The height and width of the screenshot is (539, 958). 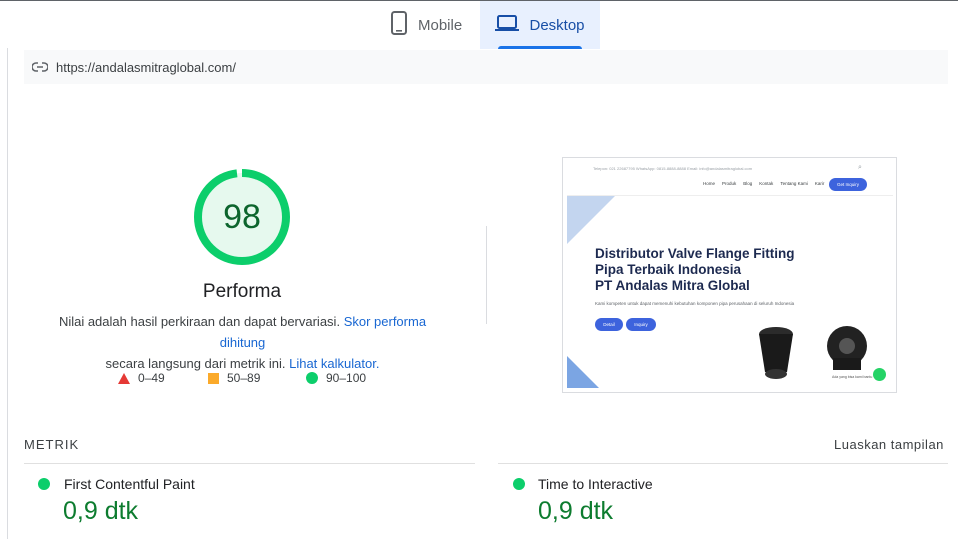 I want to click on legend-poor: 0–49, so click(x=141, y=378).